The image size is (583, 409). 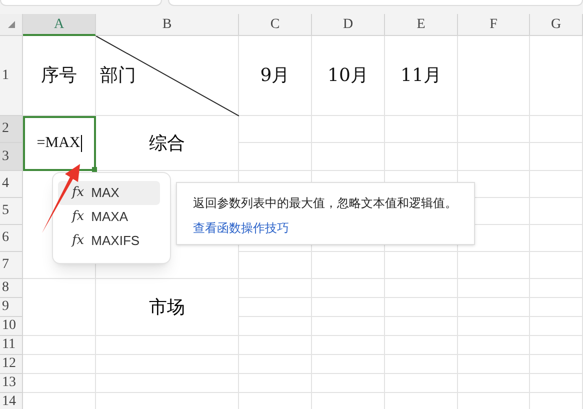 I want to click on table-cell: 10月, so click(x=348, y=76).